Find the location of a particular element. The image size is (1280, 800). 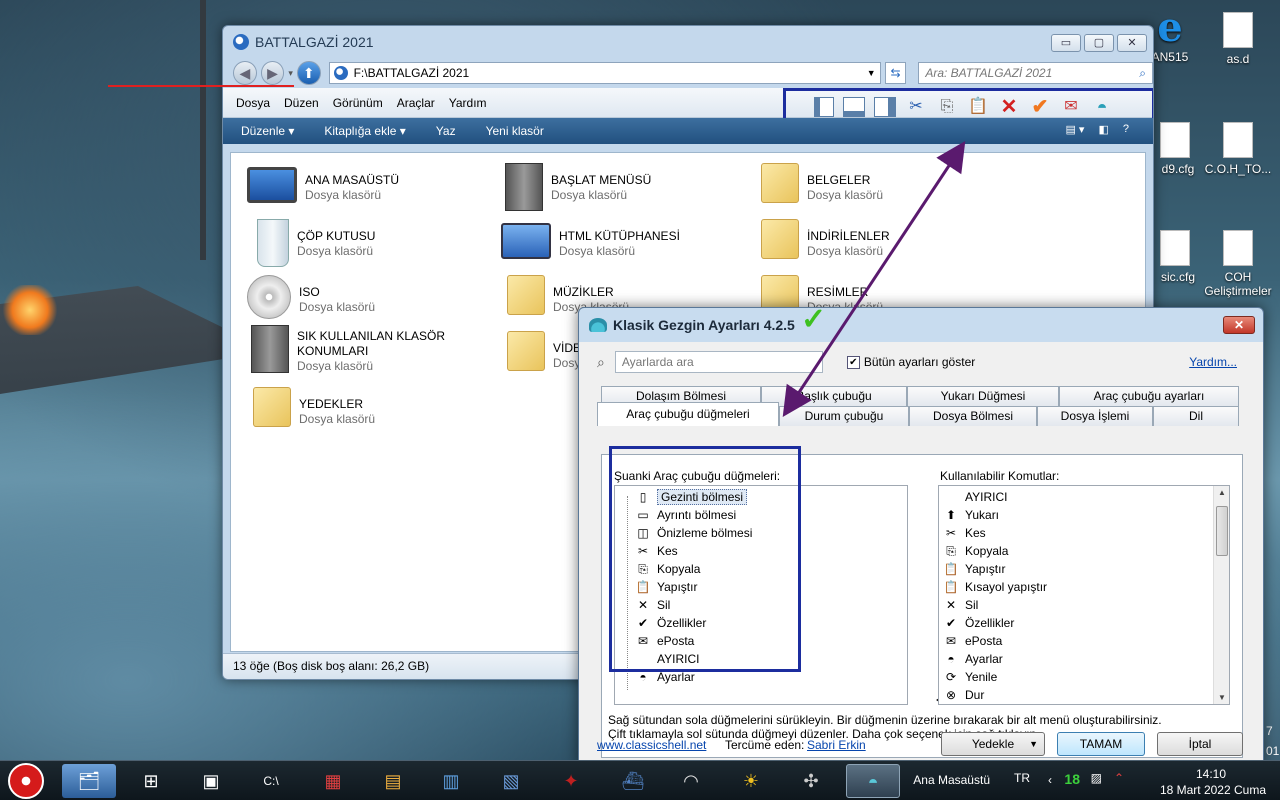

tab-baslik-cubugu: Başlık çubuğu is located at coordinates (834, 396).